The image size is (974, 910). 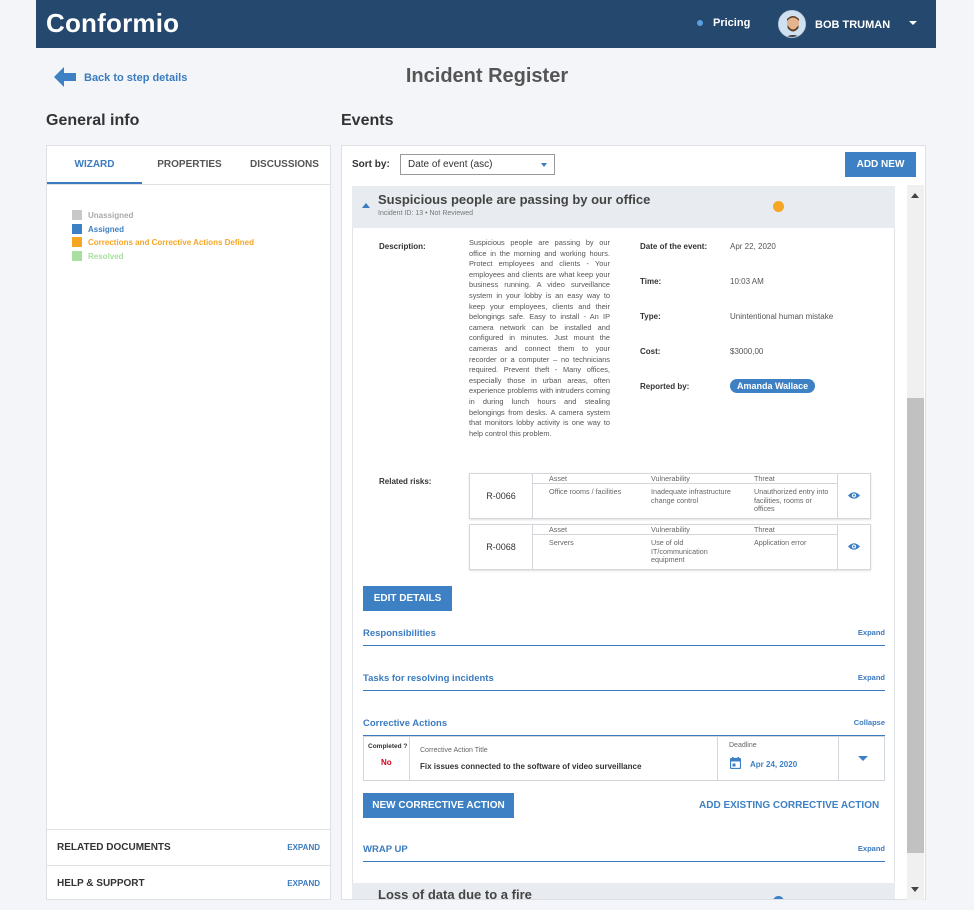 What do you see at coordinates (111, 215) in the screenshot?
I see `legend-label: Unassigned` at bounding box center [111, 215].